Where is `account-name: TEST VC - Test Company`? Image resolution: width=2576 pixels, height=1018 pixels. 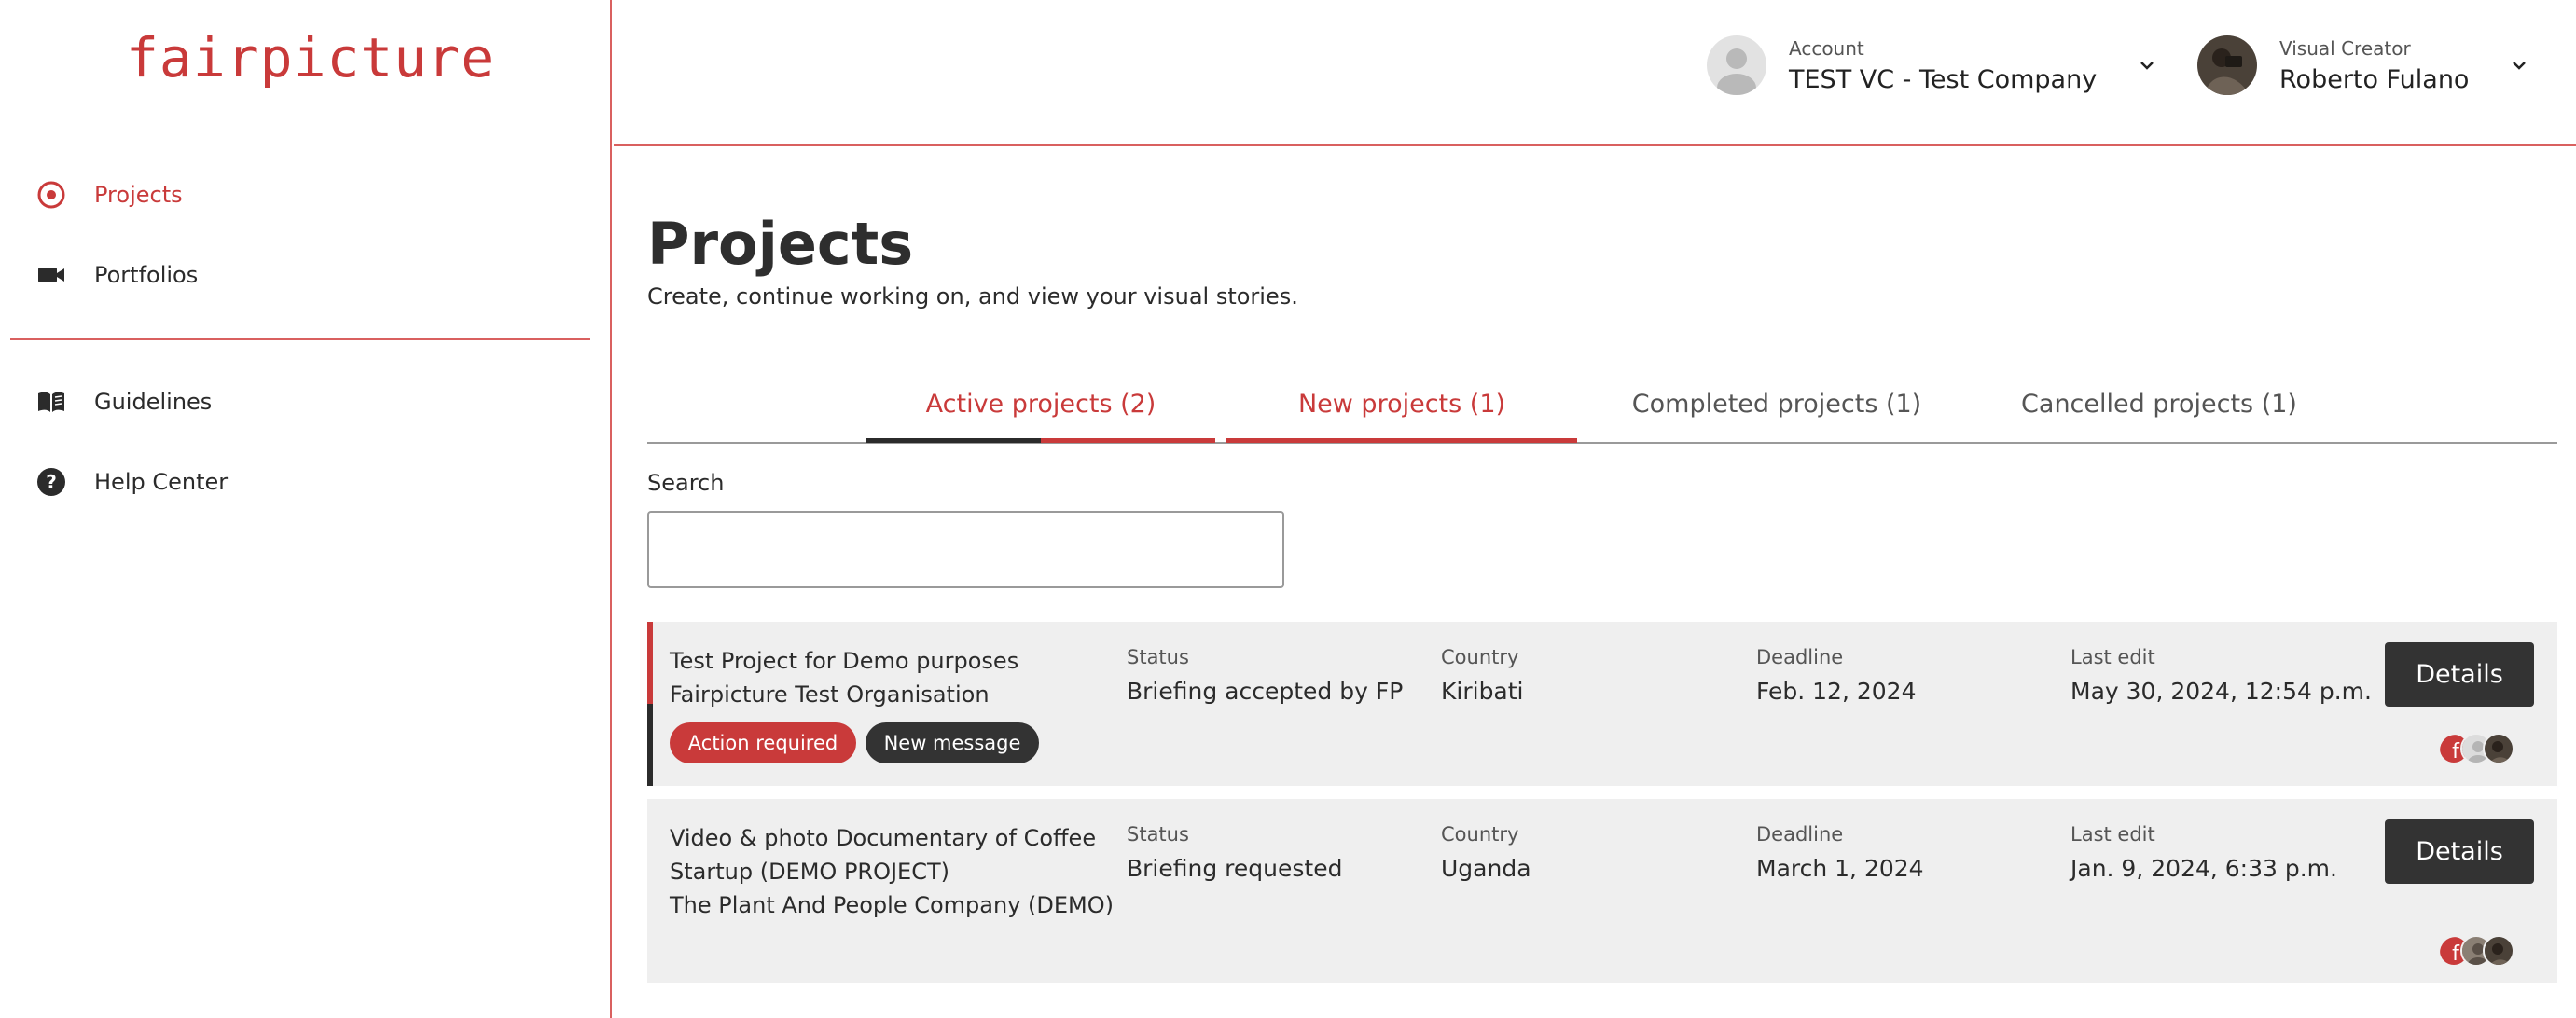 account-name: TEST VC - Test Company is located at coordinates (1943, 79).